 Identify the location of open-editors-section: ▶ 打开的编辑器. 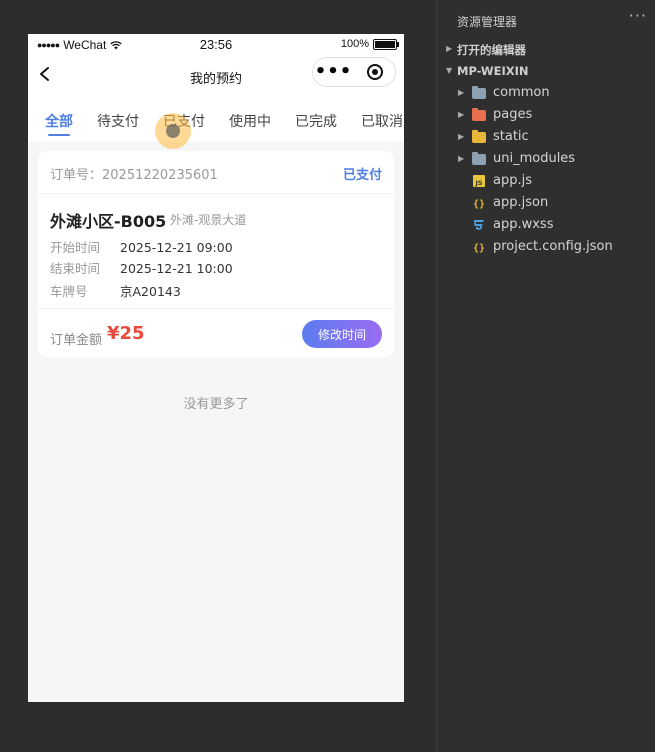
(546, 49).